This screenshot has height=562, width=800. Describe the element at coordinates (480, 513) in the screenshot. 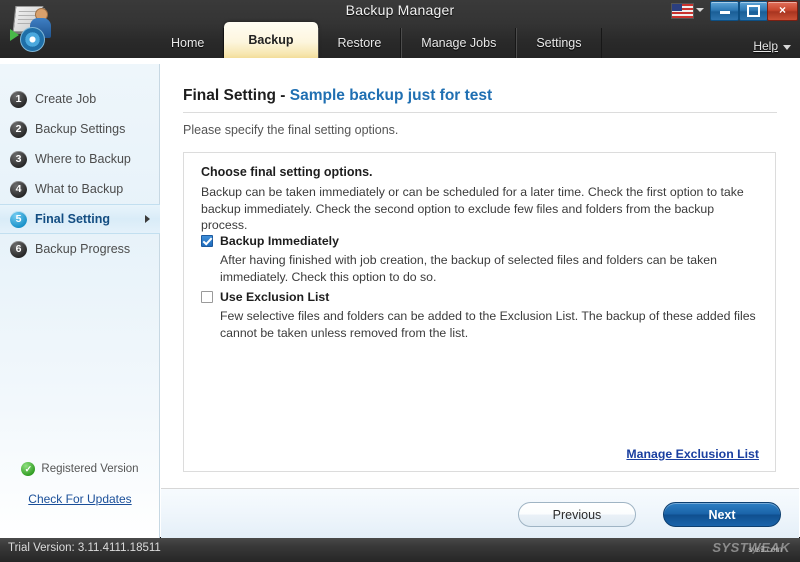

I see `wizard-footer: Previous Next` at that location.